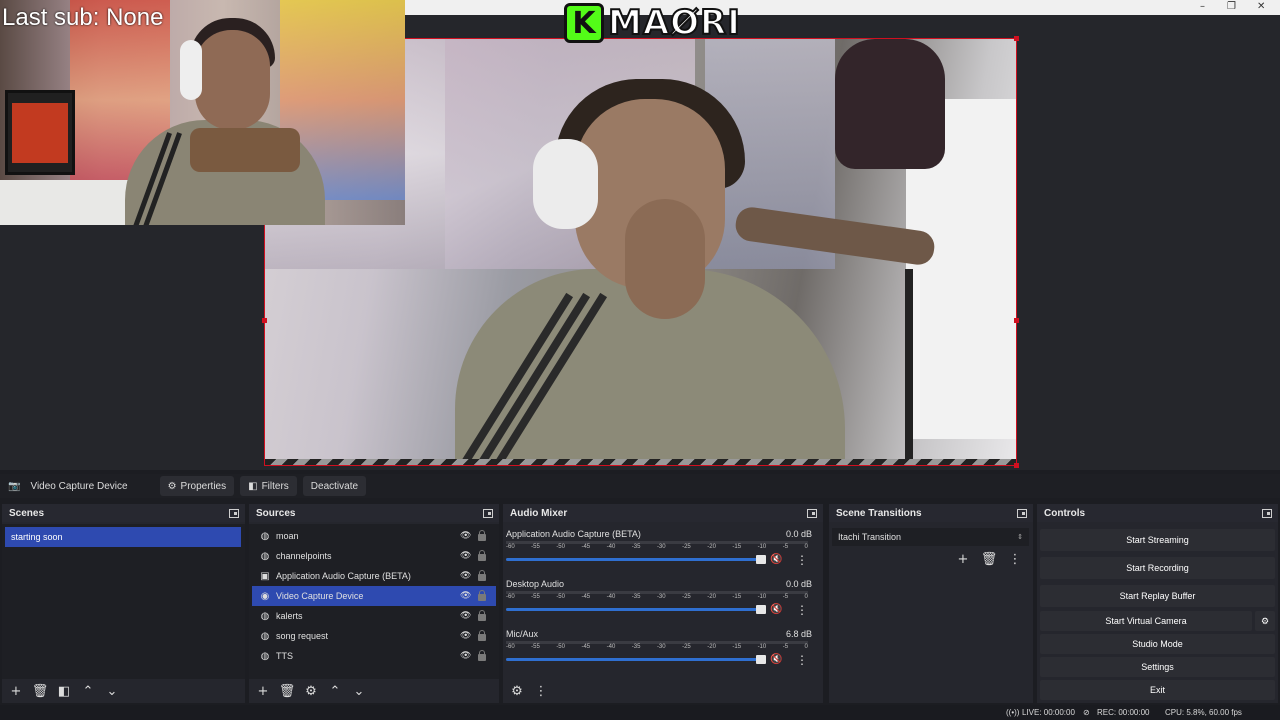 This screenshot has width=1280, height=720. Describe the element at coordinates (573, 534) in the screenshot. I see `channel-name: Application Audio Capture (BETA)` at that location.